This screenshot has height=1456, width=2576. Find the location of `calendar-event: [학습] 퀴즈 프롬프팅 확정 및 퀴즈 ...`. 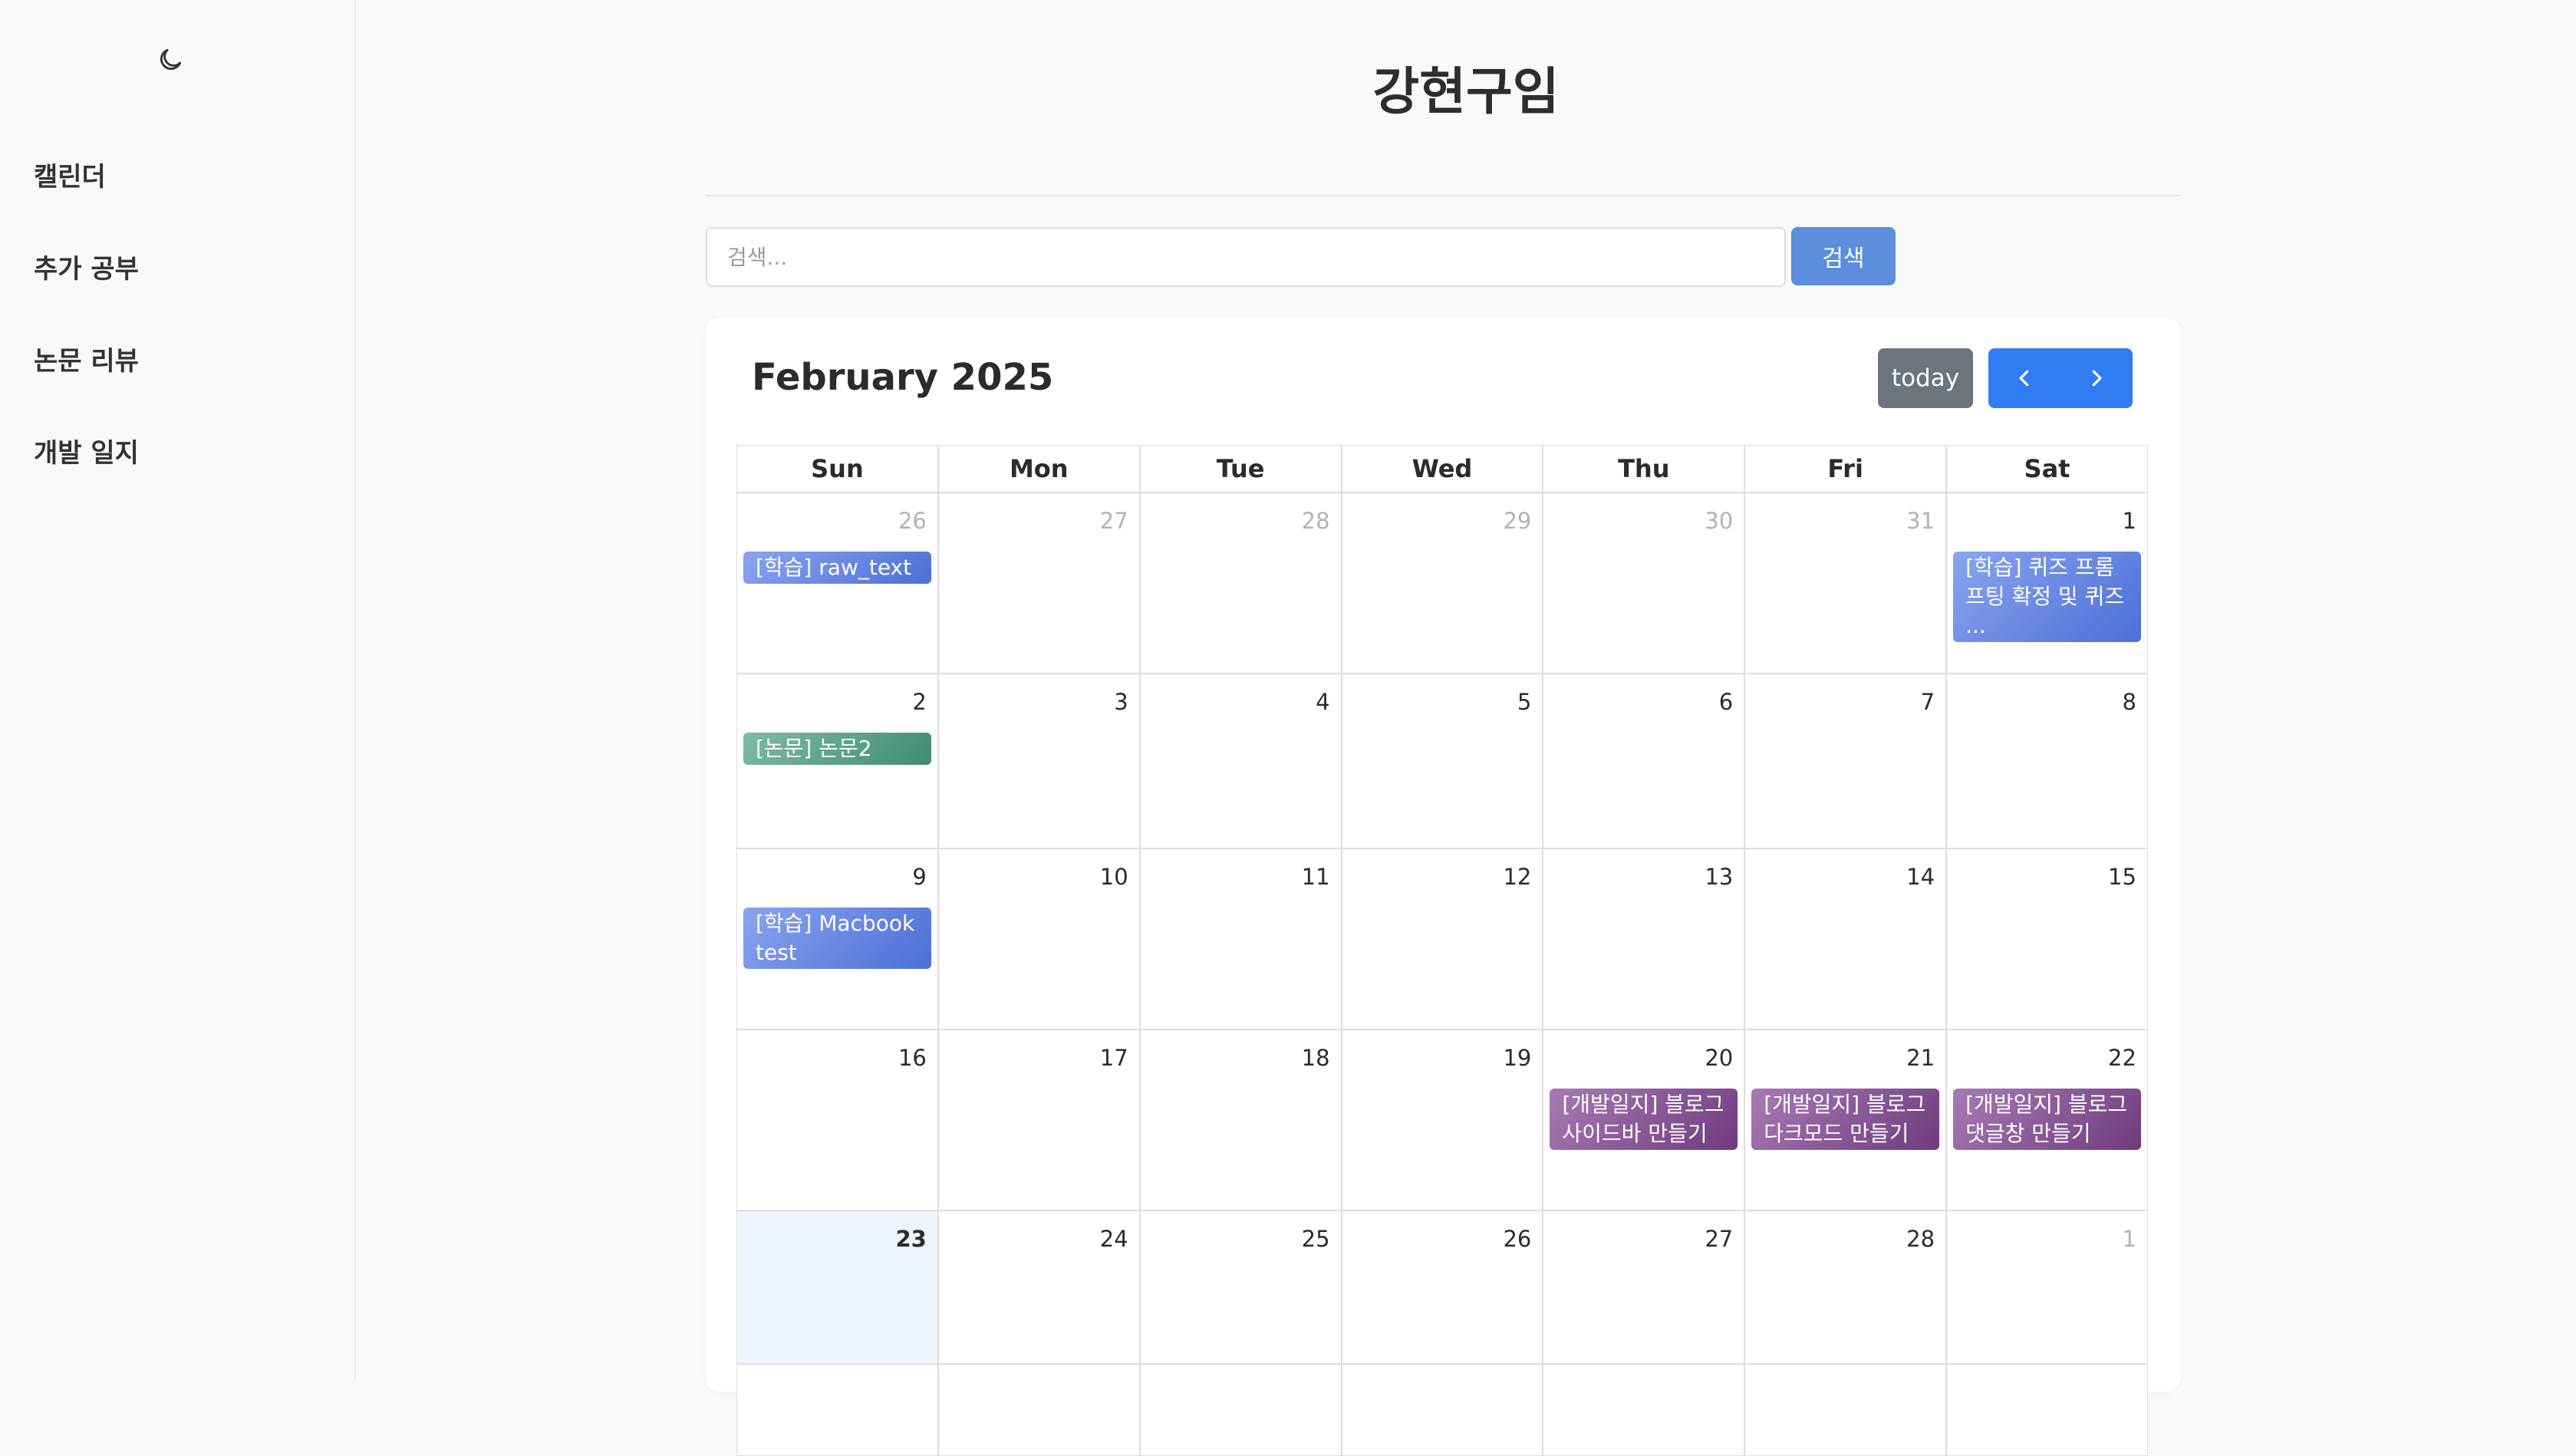

calendar-event: [학습] 퀴즈 프롬프팅 확정 및 퀴즈 ... is located at coordinates (2047, 597).